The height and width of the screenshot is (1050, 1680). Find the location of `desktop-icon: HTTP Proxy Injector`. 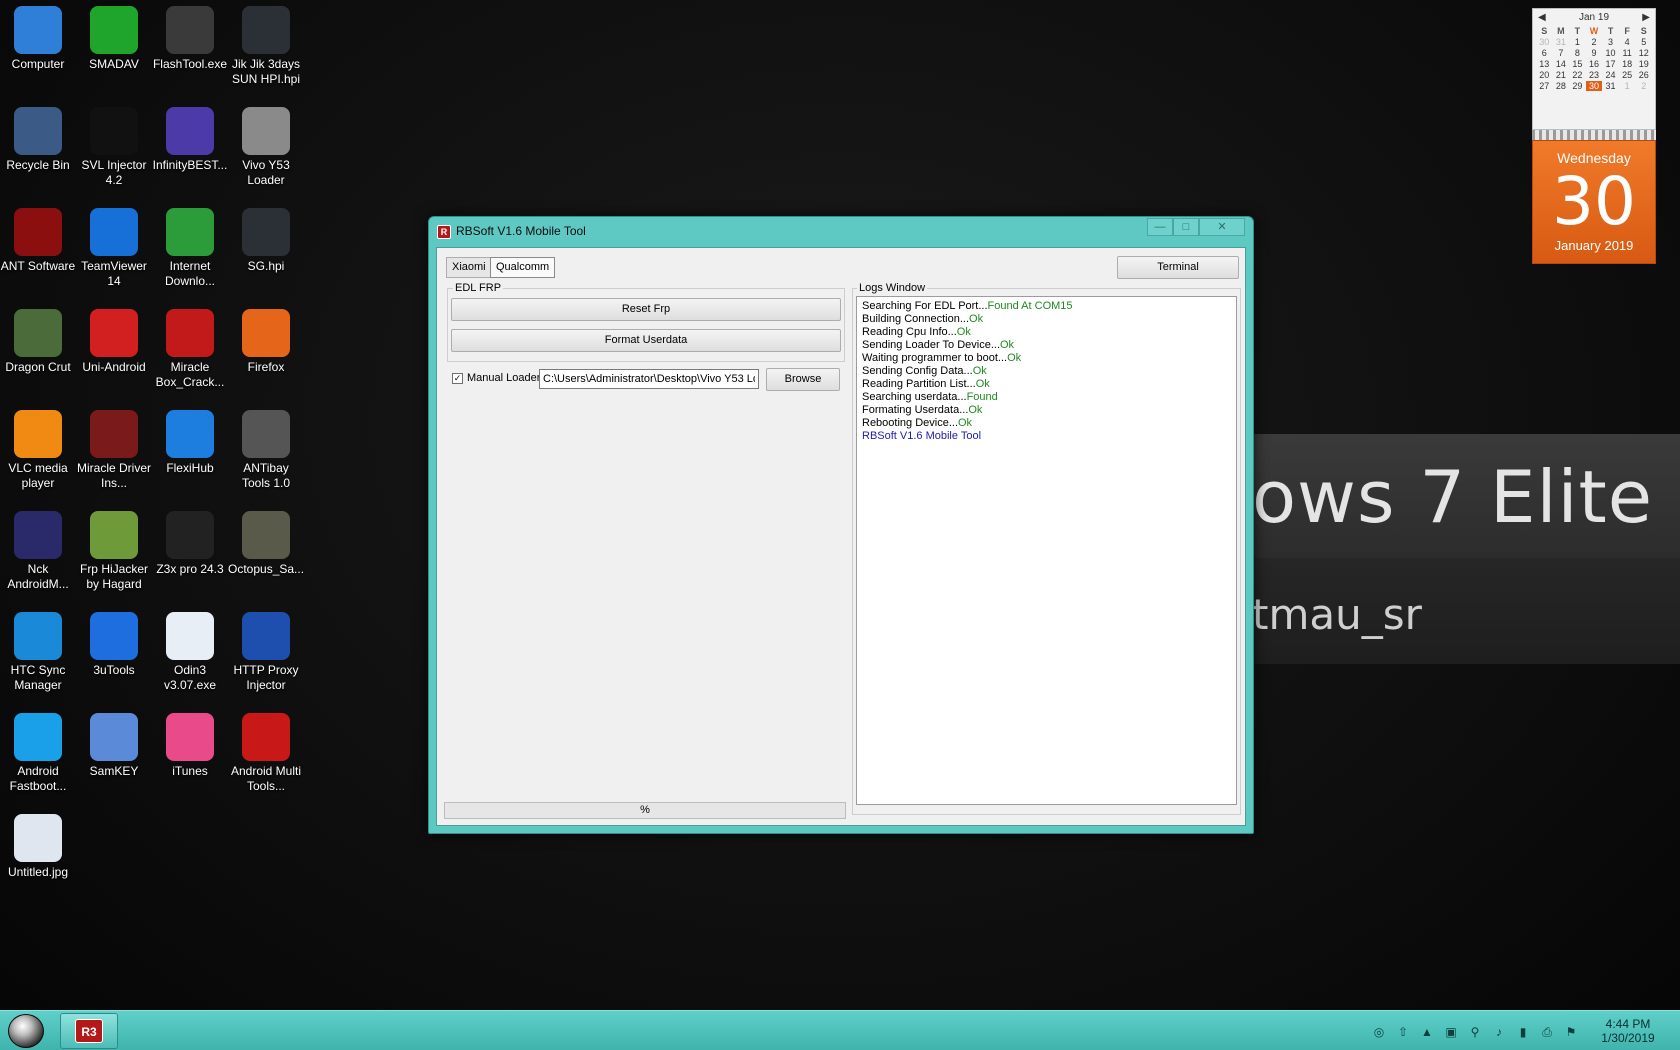

desktop-icon: HTTP Proxy Injector is located at coordinates (266, 649).